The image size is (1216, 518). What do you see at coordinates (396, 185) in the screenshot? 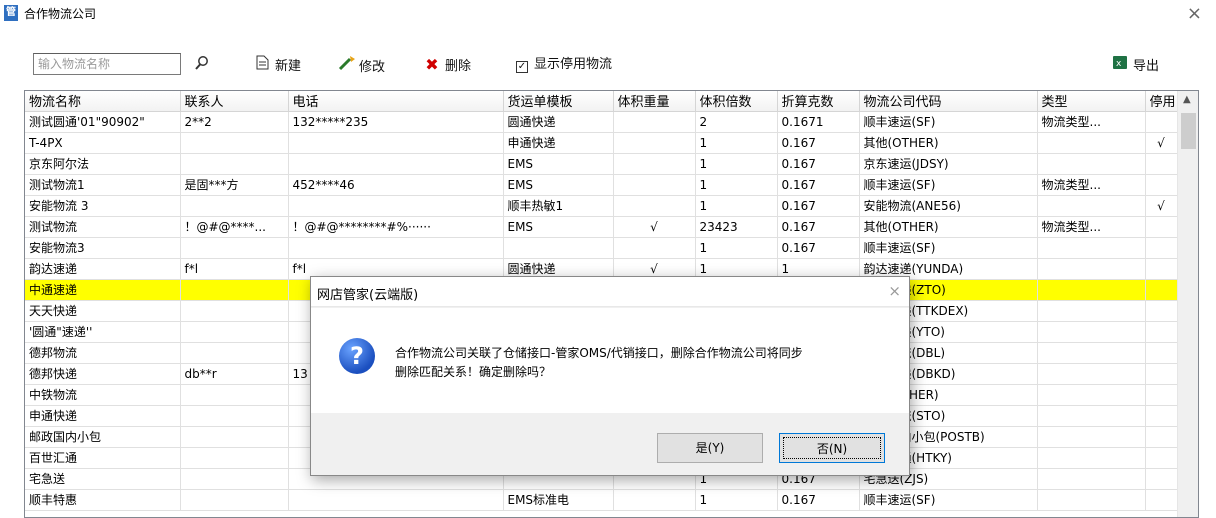
I see `table-cell: 452****46` at bounding box center [396, 185].